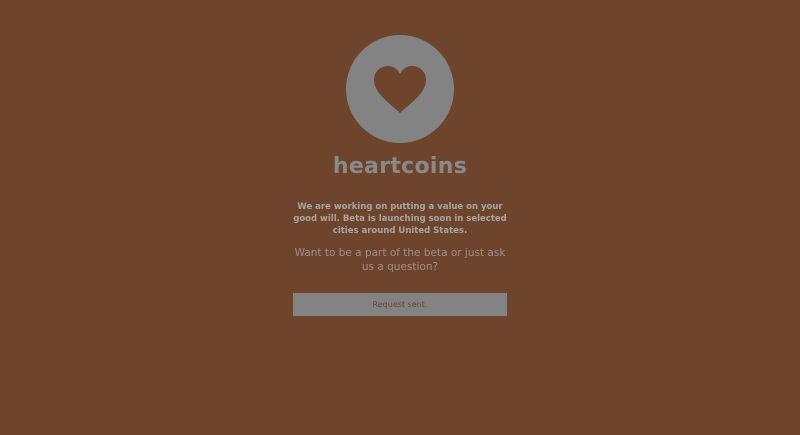 The image size is (800, 435). What do you see at coordinates (400, 166) in the screenshot?
I see `brand-title: heartcoins` at bounding box center [400, 166].